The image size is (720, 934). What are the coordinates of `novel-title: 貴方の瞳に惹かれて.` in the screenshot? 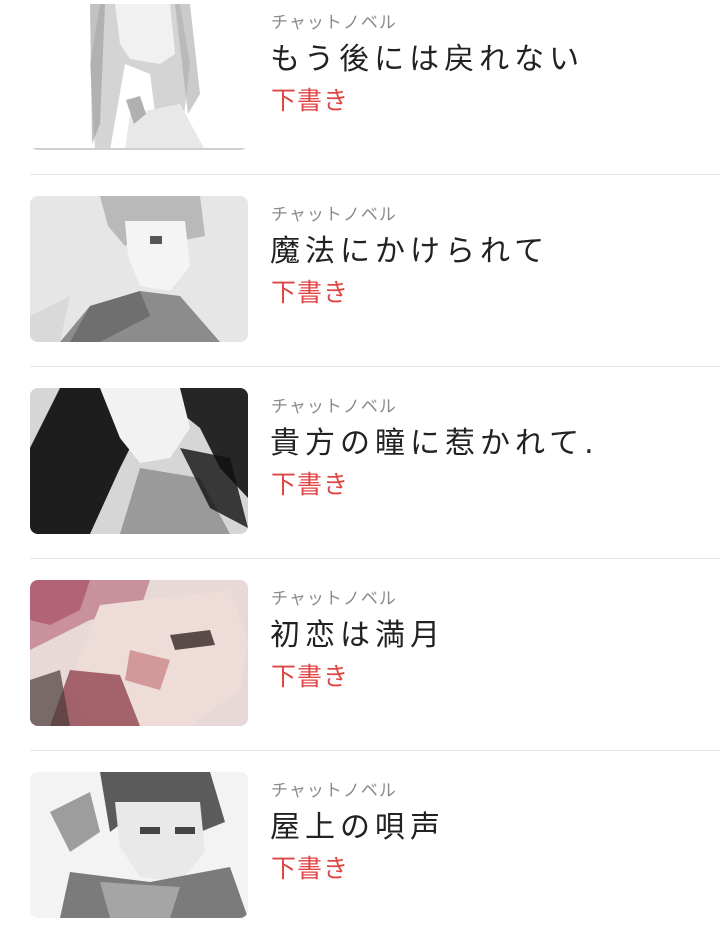 It's located at (434, 443).